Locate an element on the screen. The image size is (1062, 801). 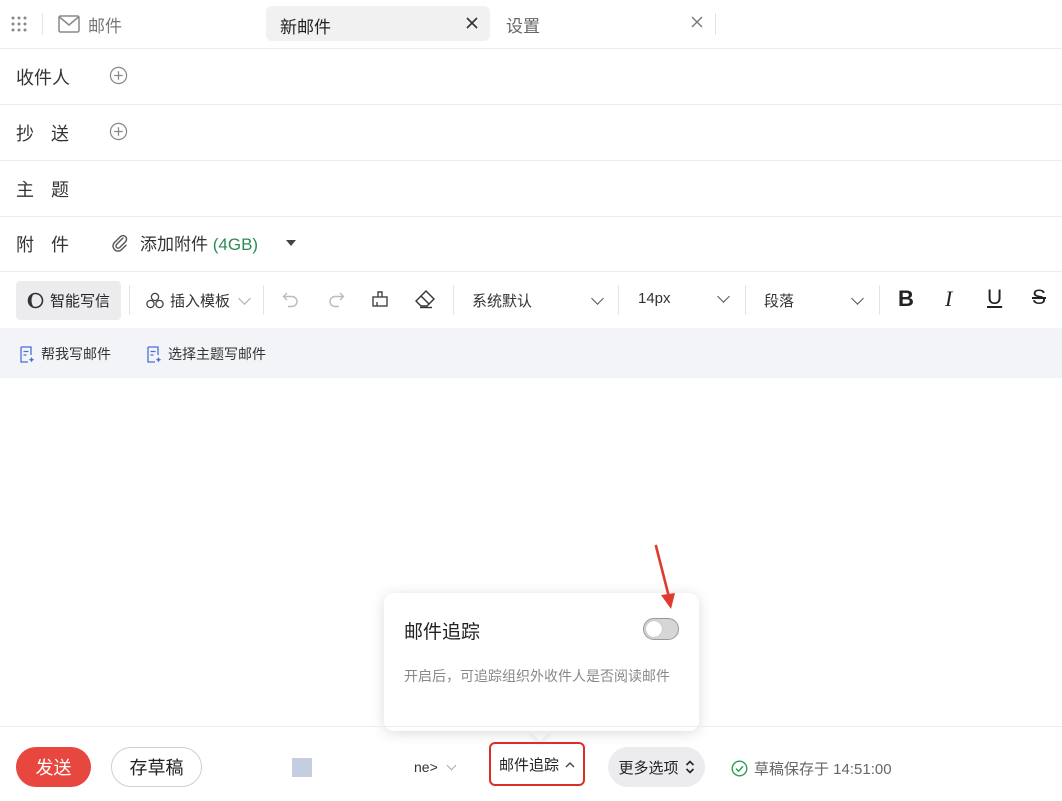
underline-button: U is located at coordinates (994, 298).